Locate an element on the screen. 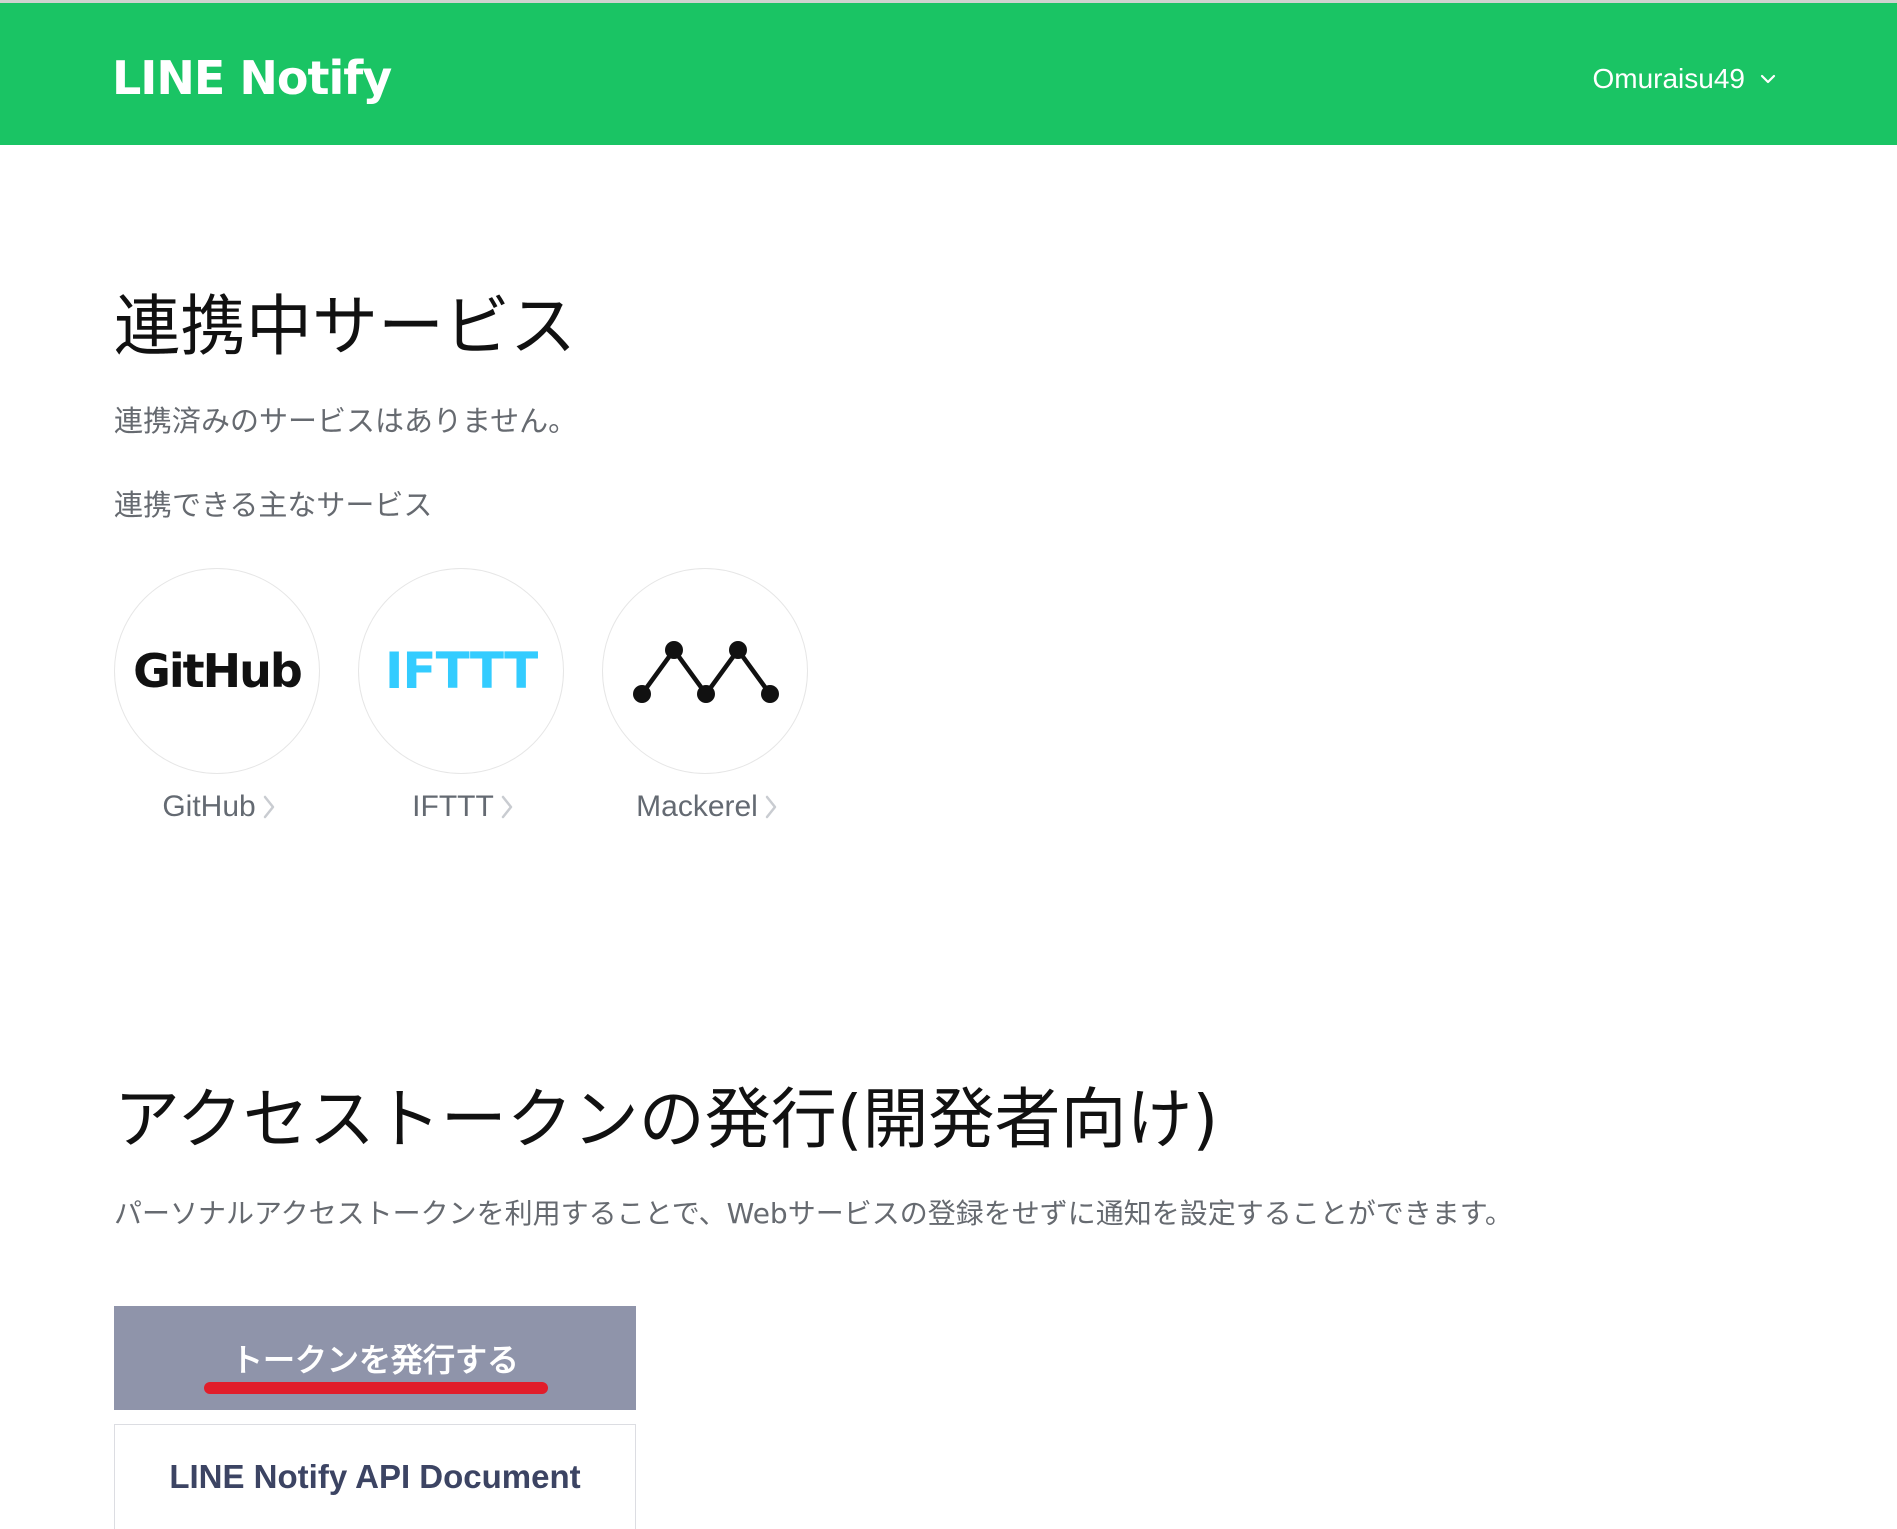  service-label: Mackerel is located at coordinates (697, 806).